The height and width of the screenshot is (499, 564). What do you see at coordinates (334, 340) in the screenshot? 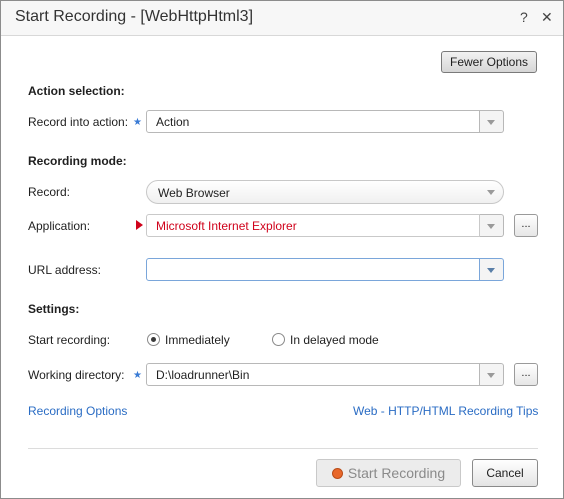
I see `delayed-mode-label: In delayed mode` at bounding box center [334, 340].